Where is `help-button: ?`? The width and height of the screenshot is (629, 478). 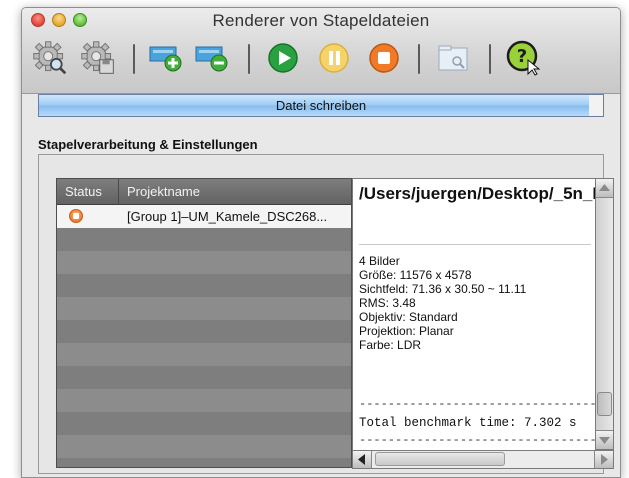 help-button: ? is located at coordinates (524, 58).